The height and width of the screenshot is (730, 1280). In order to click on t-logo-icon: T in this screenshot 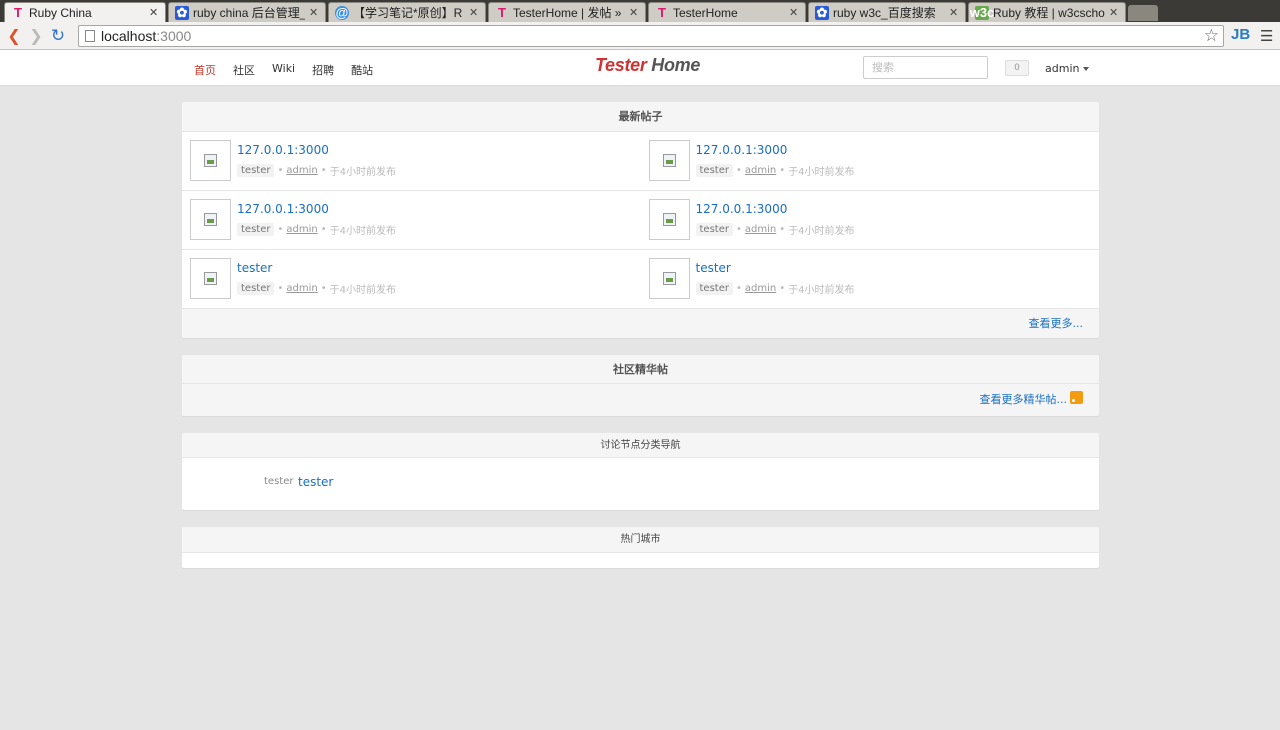, I will do `click(18, 12)`.